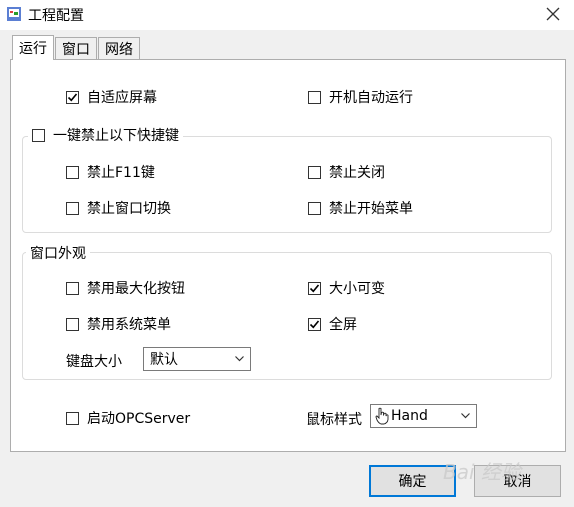 The width and height of the screenshot is (574, 507). I want to click on disable-shortcuts-checkbox: 一键禁止以下快捷键, so click(105, 135).